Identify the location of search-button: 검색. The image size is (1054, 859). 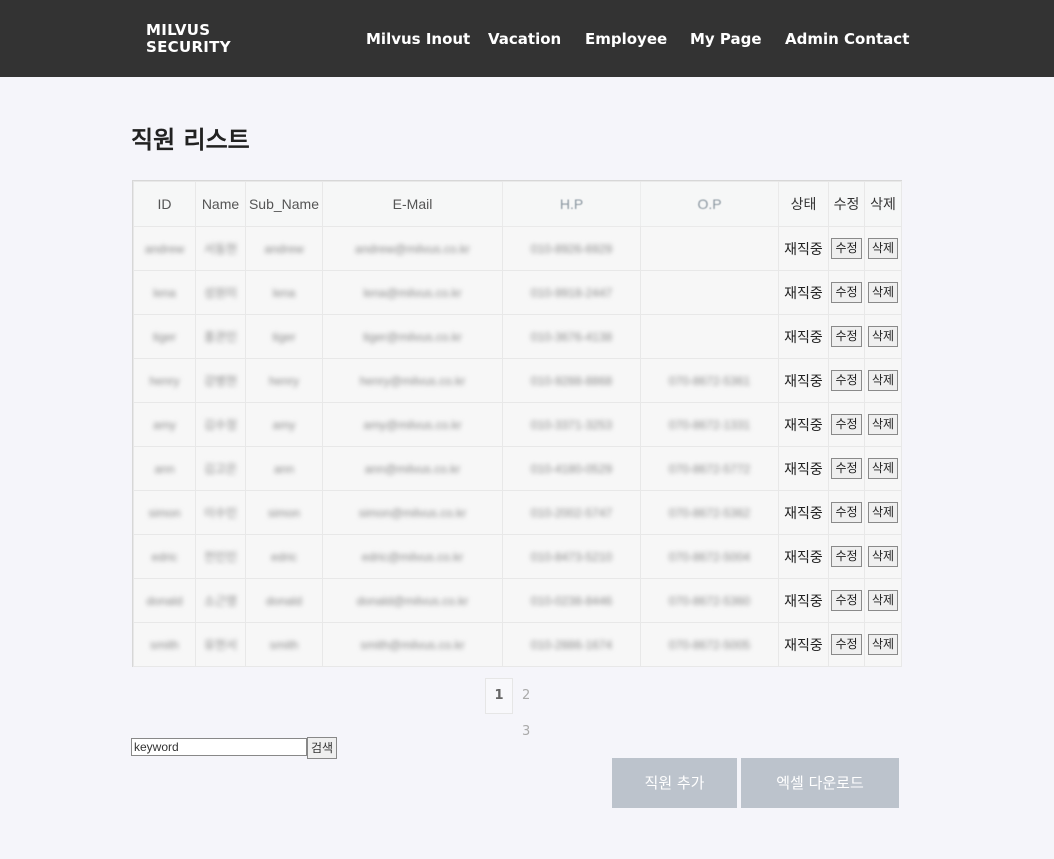
(322, 748).